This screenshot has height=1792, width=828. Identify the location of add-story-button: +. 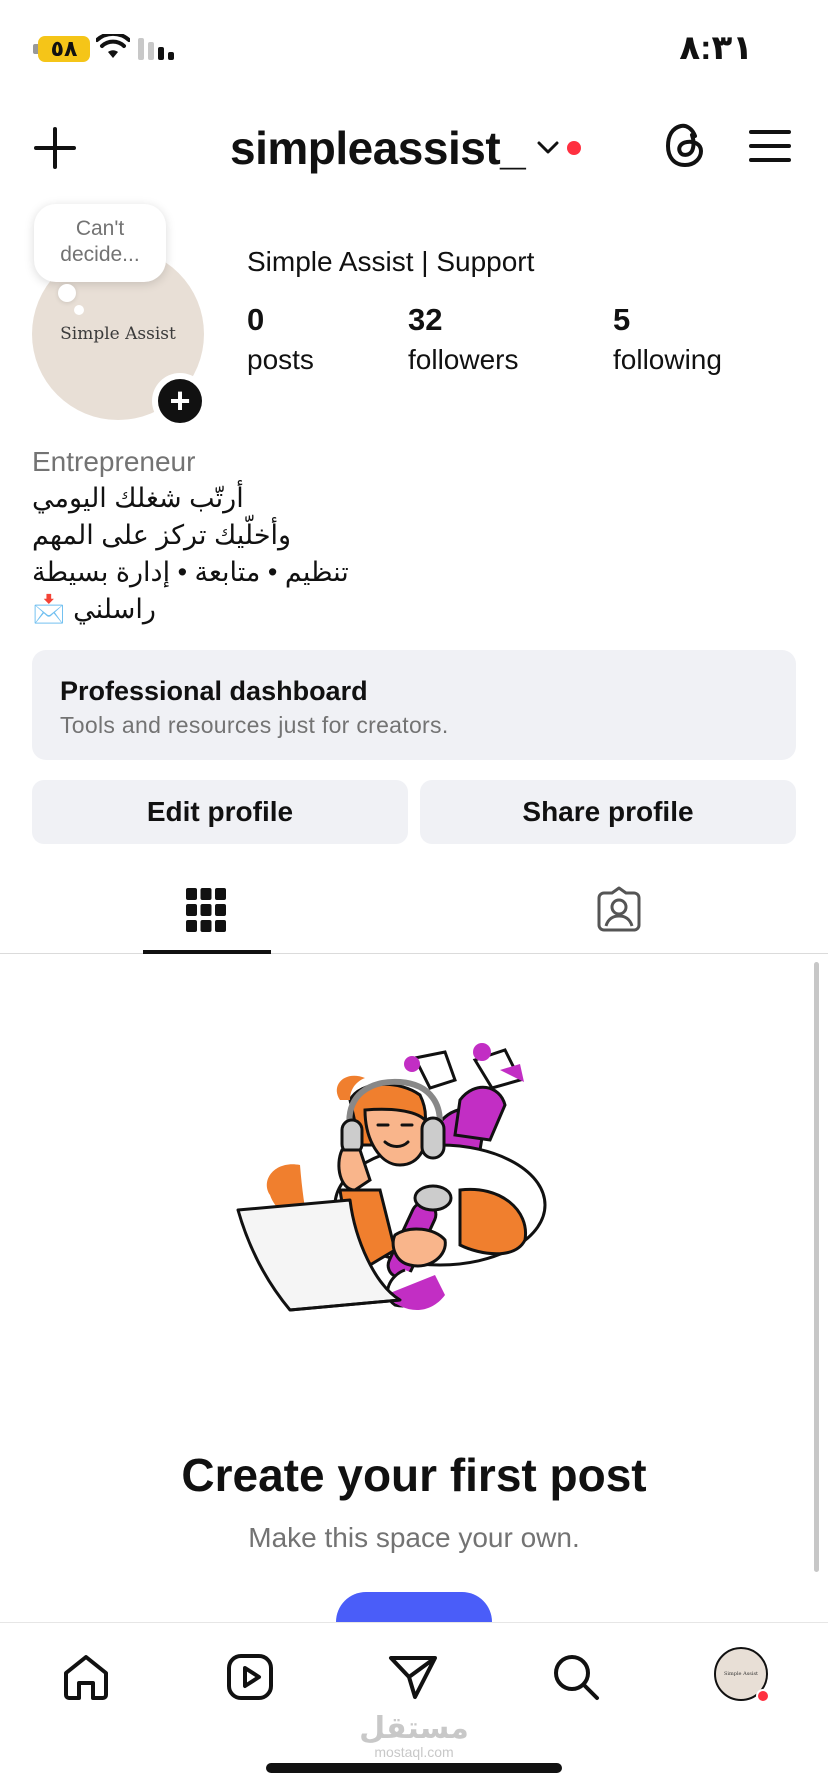
(180, 401).